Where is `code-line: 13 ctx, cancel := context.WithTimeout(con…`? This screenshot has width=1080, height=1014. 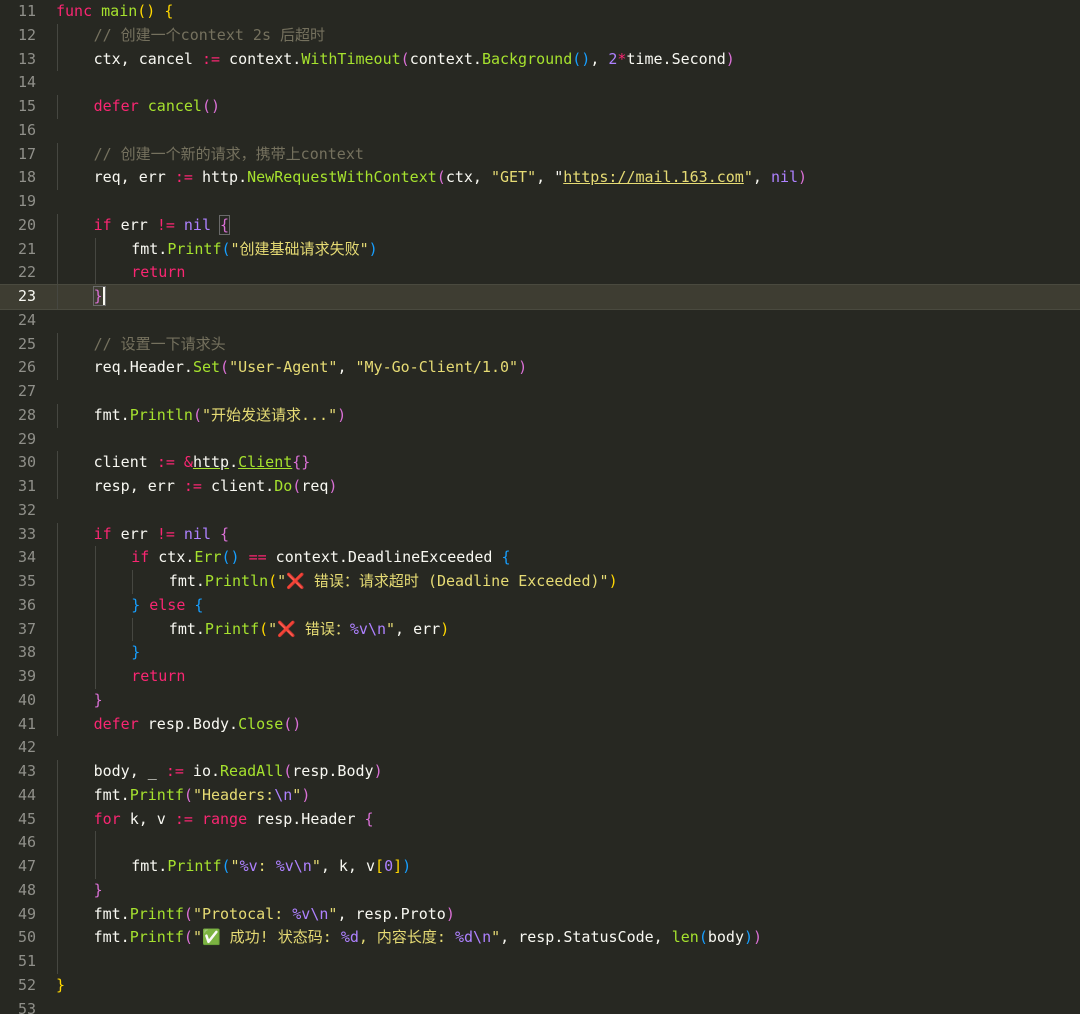 code-line: 13 ctx, cancel := context.WithTimeout(con… is located at coordinates (540, 59).